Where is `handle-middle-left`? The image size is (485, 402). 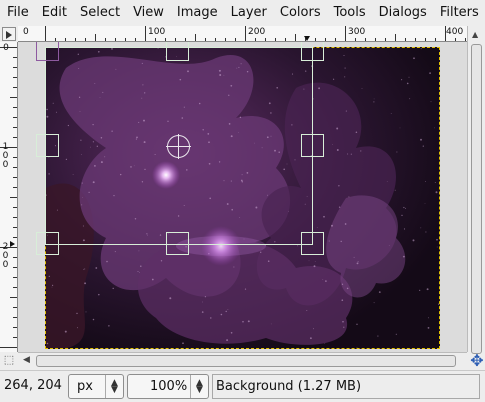
handle-middle-left is located at coordinates (47, 145).